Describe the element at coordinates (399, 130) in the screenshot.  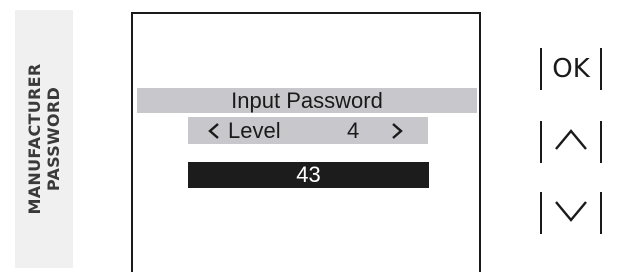
I see `chevron-right-icon` at that location.